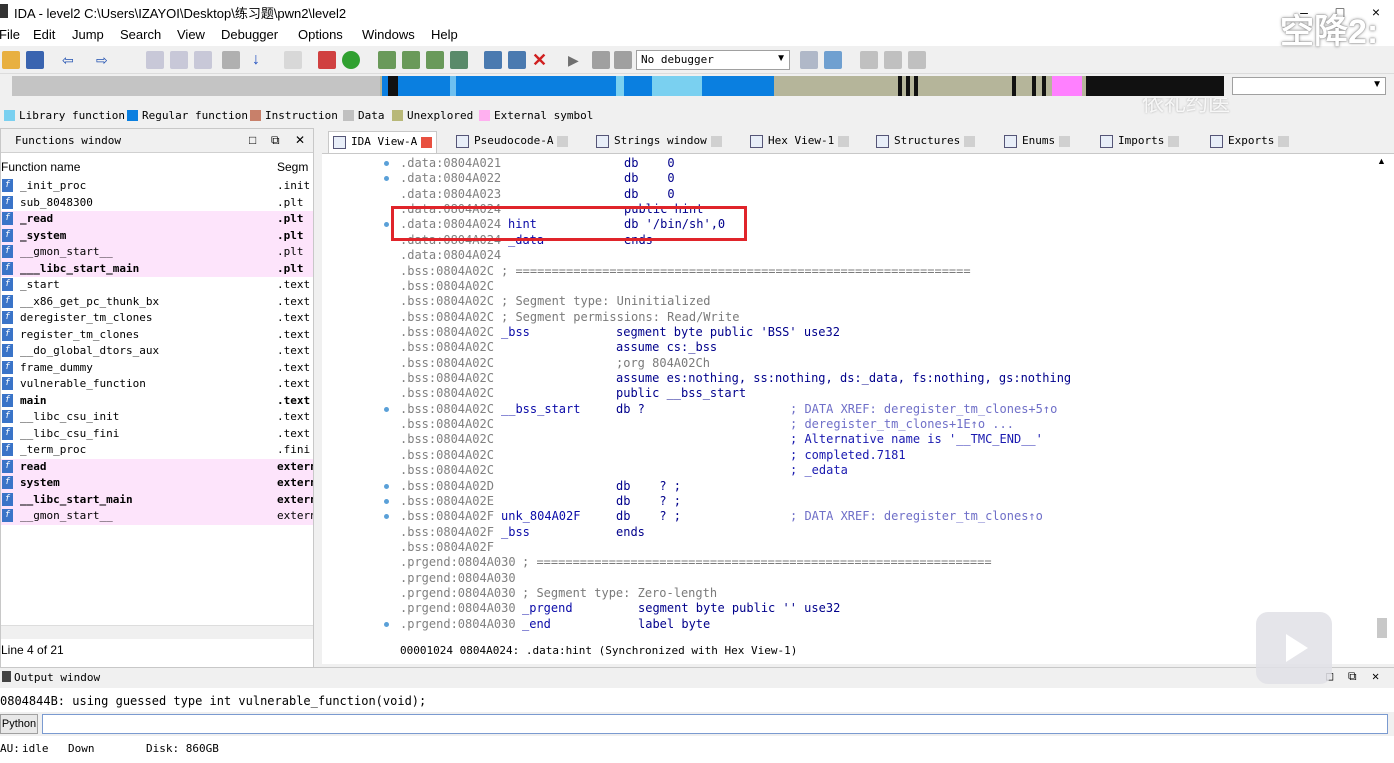 Image resolution: width=1394 pixels, height=763 pixels. I want to click on sequence-icon, so click(293, 60).